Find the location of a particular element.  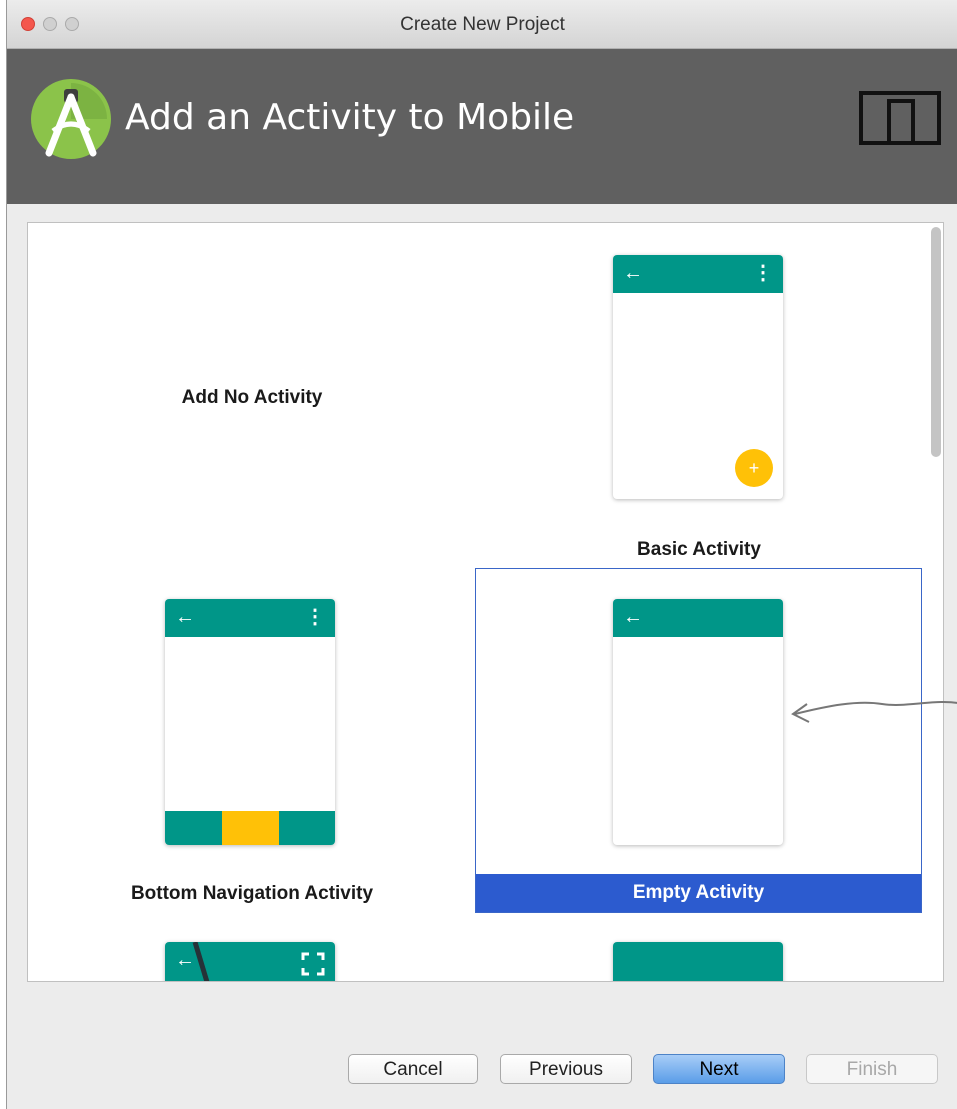

activity-option-label: Bottom Navigation Activity is located at coordinates (252, 893).